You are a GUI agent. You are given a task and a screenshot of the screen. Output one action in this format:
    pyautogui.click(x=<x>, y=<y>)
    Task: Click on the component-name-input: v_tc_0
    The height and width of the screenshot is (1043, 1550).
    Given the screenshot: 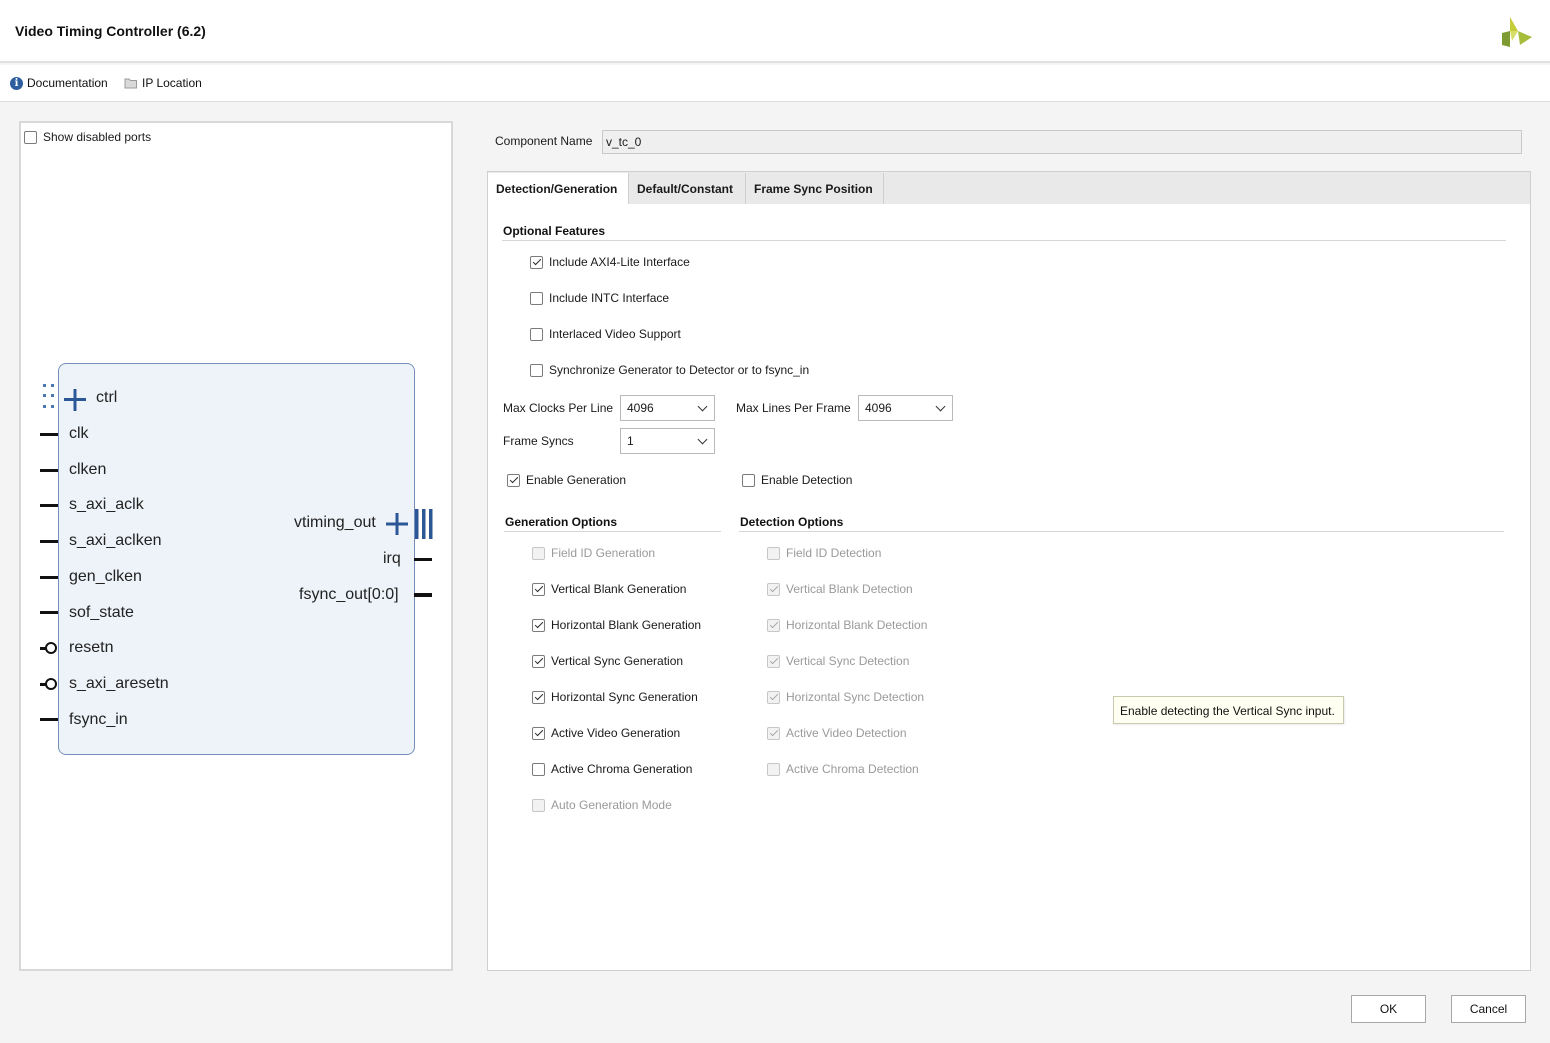 What is the action you would take?
    pyautogui.click(x=1062, y=142)
    